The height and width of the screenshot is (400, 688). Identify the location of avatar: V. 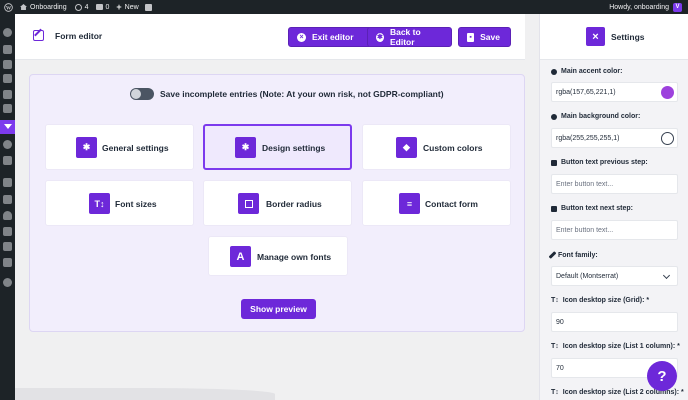
(677, 7).